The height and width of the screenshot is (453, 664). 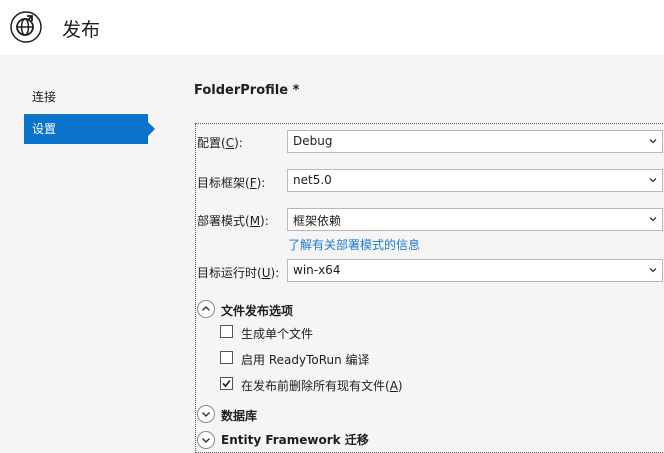 What do you see at coordinates (239, 416) in the screenshot?
I see `database-title: 数据库` at bounding box center [239, 416].